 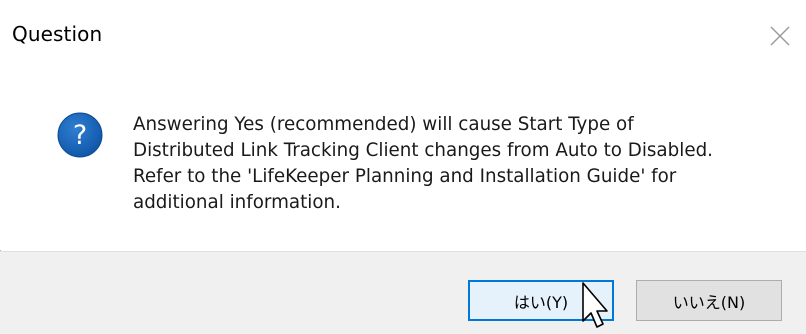 What do you see at coordinates (541, 300) in the screenshot?
I see `yes-button: はい(Y)` at bounding box center [541, 300].